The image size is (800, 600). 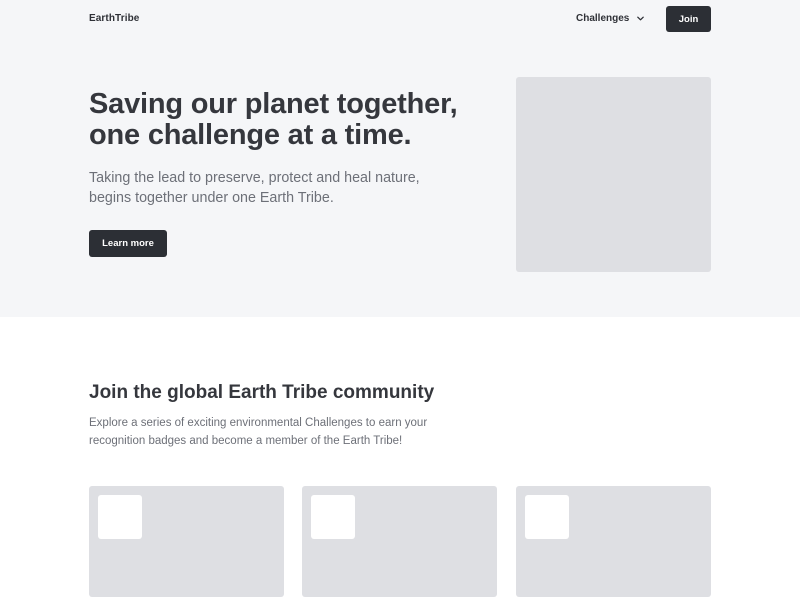 I want to click on chevron-down-icon, so click(x=640, y=18).